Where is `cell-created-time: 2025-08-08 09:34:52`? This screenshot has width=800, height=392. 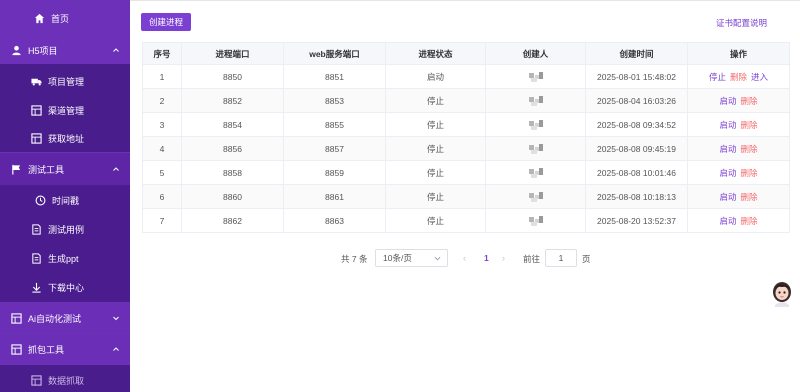
cell-created-time: 2025-08-08 09:34:52 is located at coordinates (636, 124).